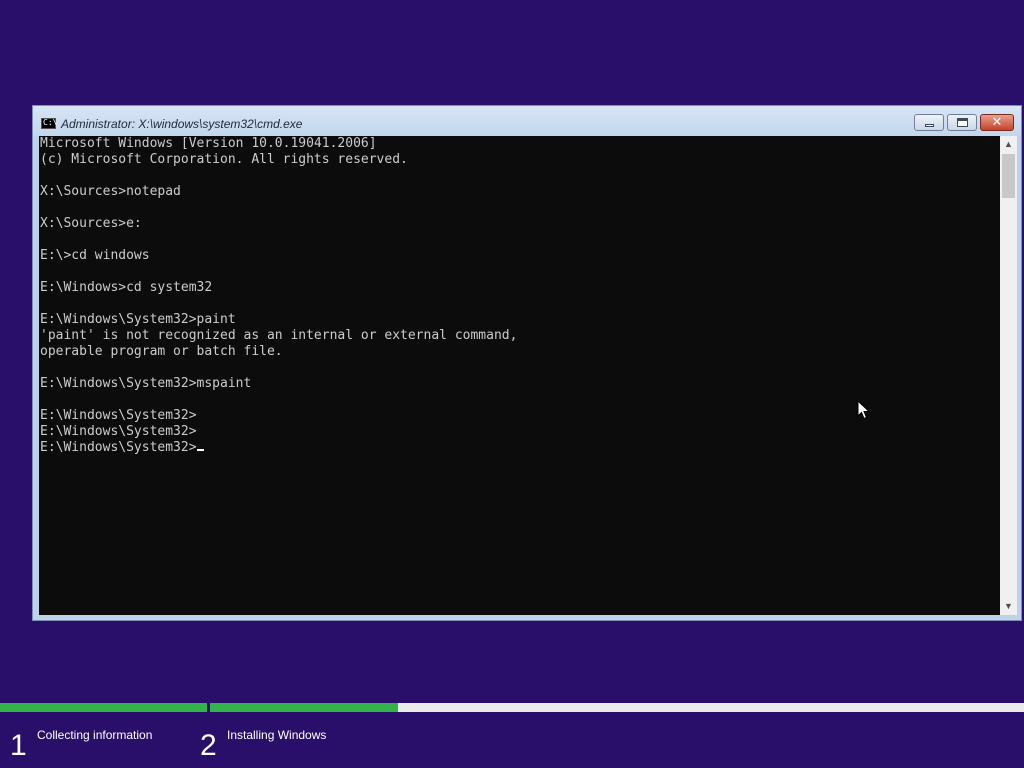 The width and height of the screenshot is (1024, 768). I want to click on scroll-up-arrow-icon: ▲, so click(1008, 144).